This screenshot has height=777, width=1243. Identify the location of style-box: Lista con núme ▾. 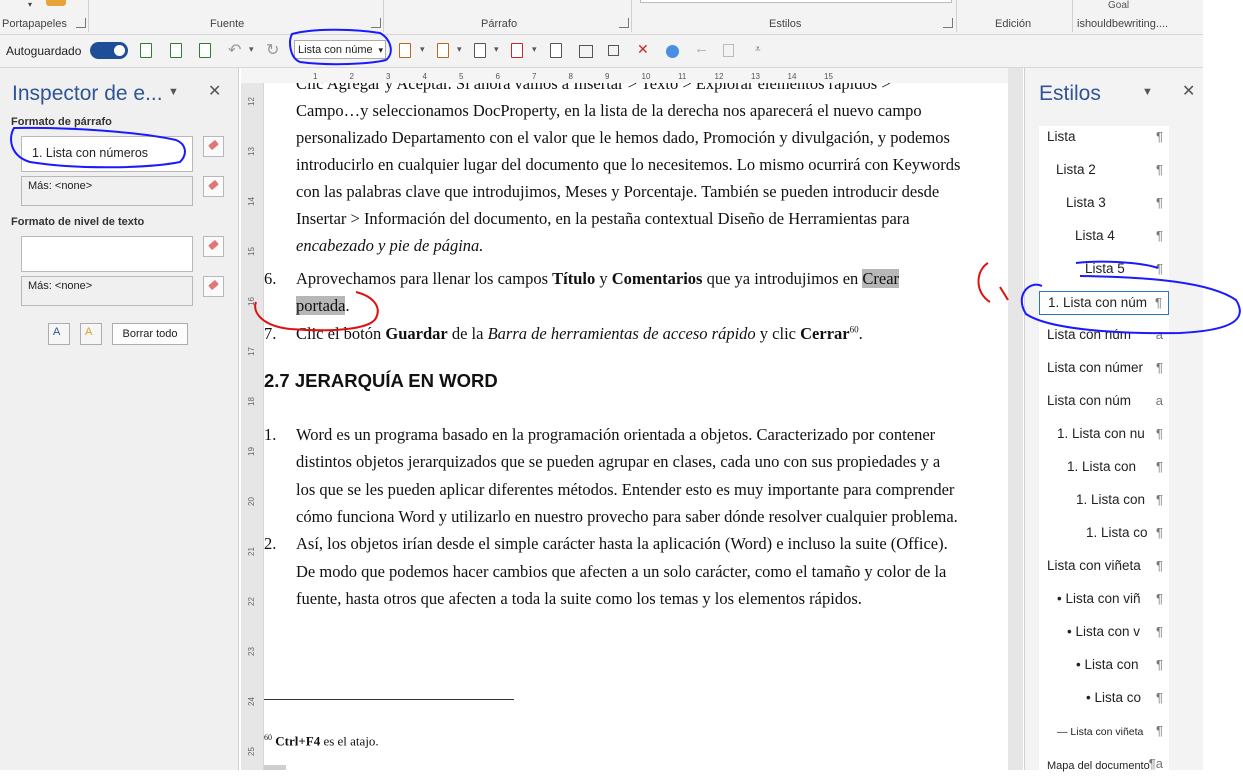
(340, 49).